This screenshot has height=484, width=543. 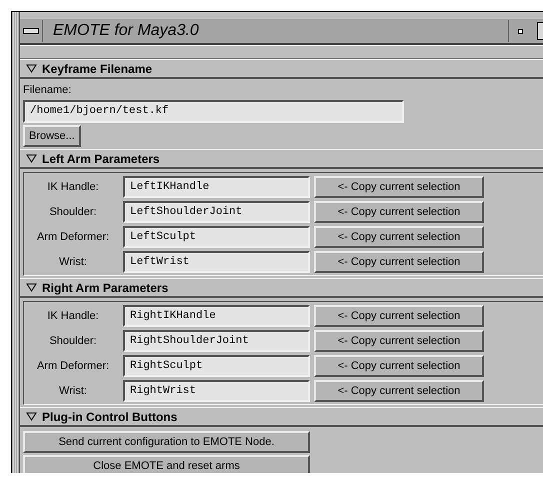 What do you see at coordinates (47, 90) in the screenshot?
I see `field-label: Filename:` at bounding box center [47, 90].